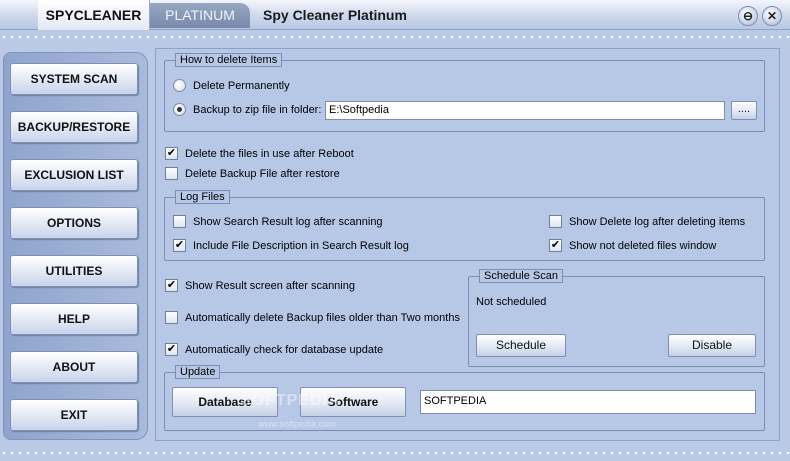  I want to click on delete-permanently-radio, so click(179, 85).